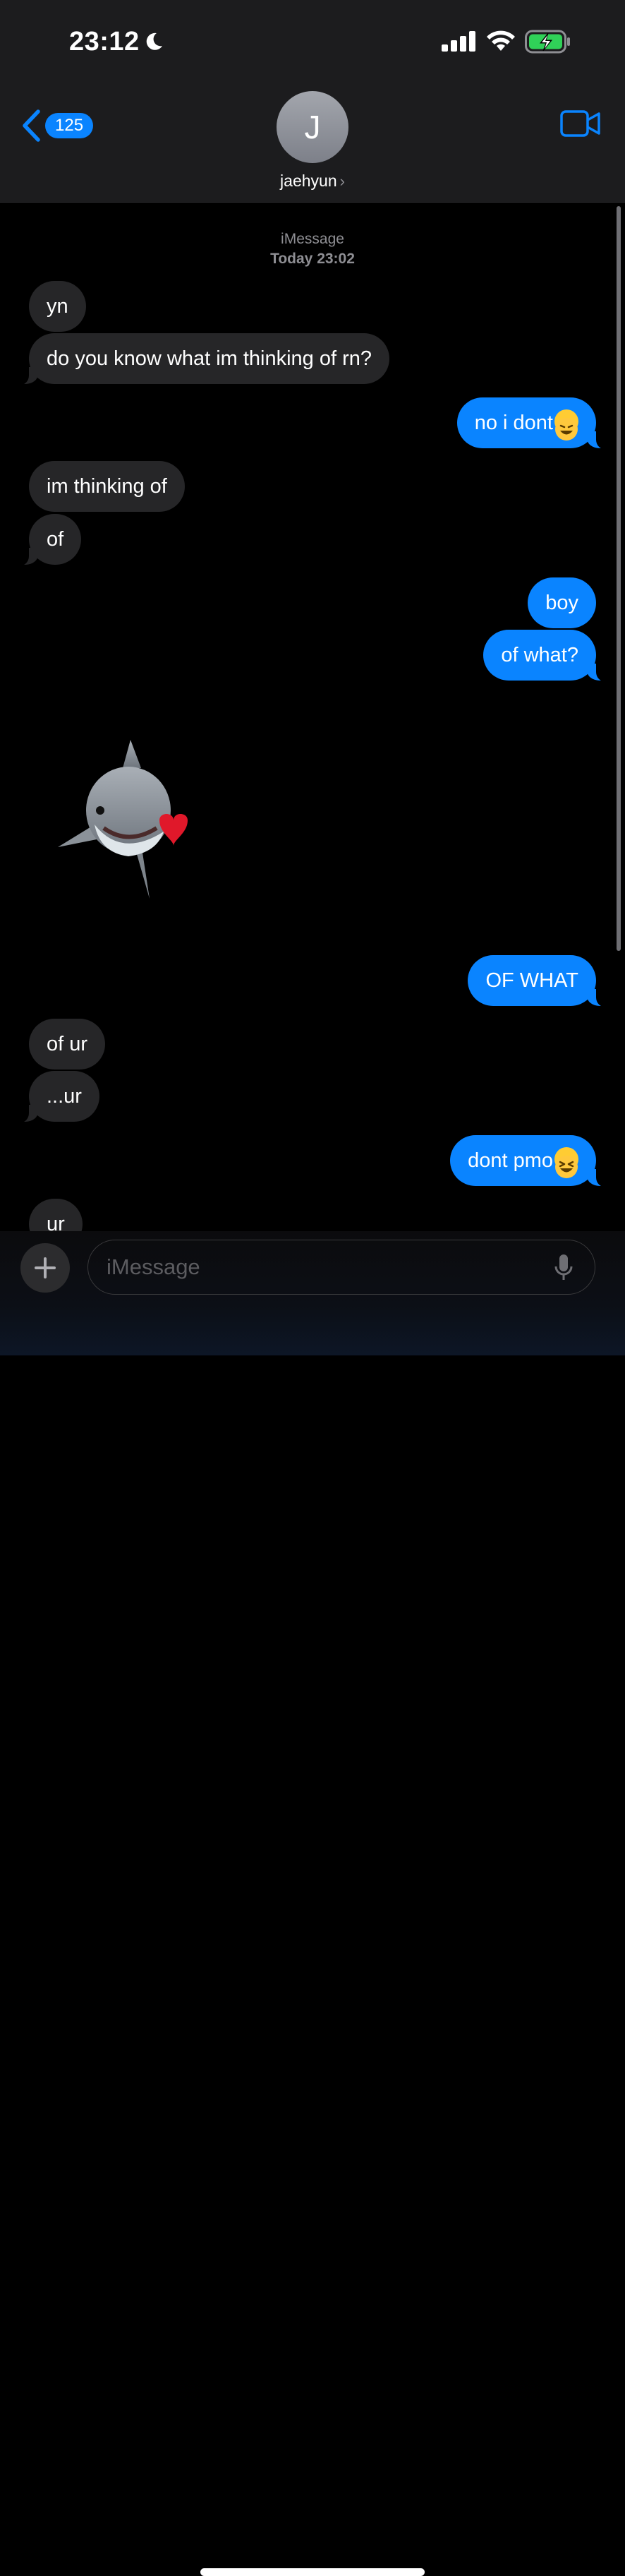 This screenshot has height=2576, width=625. I want to click on avatar-initial: J, so click(312, 127).